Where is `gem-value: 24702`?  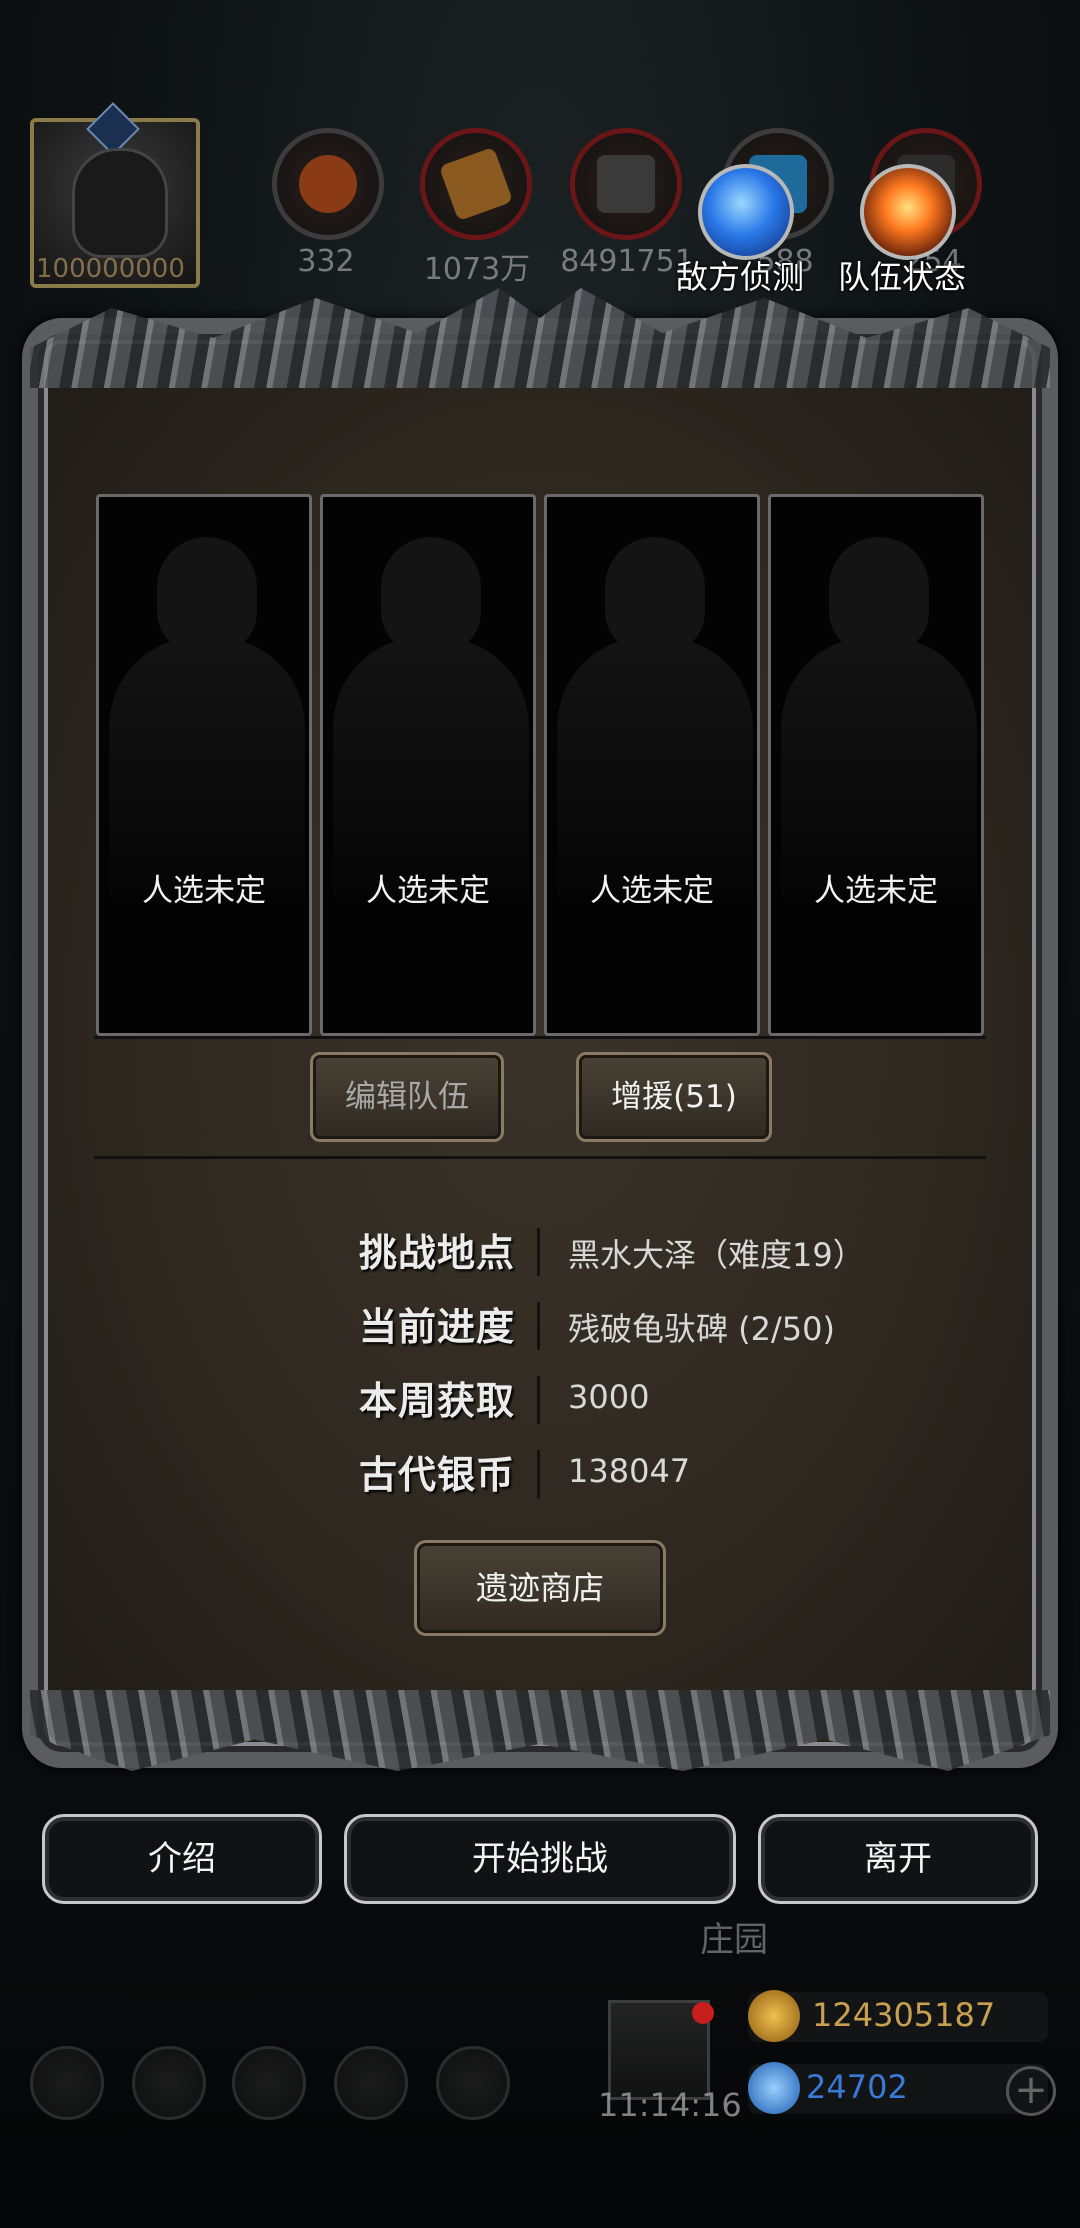
gem-value: 24702 is located at coordinates (857, 2087).